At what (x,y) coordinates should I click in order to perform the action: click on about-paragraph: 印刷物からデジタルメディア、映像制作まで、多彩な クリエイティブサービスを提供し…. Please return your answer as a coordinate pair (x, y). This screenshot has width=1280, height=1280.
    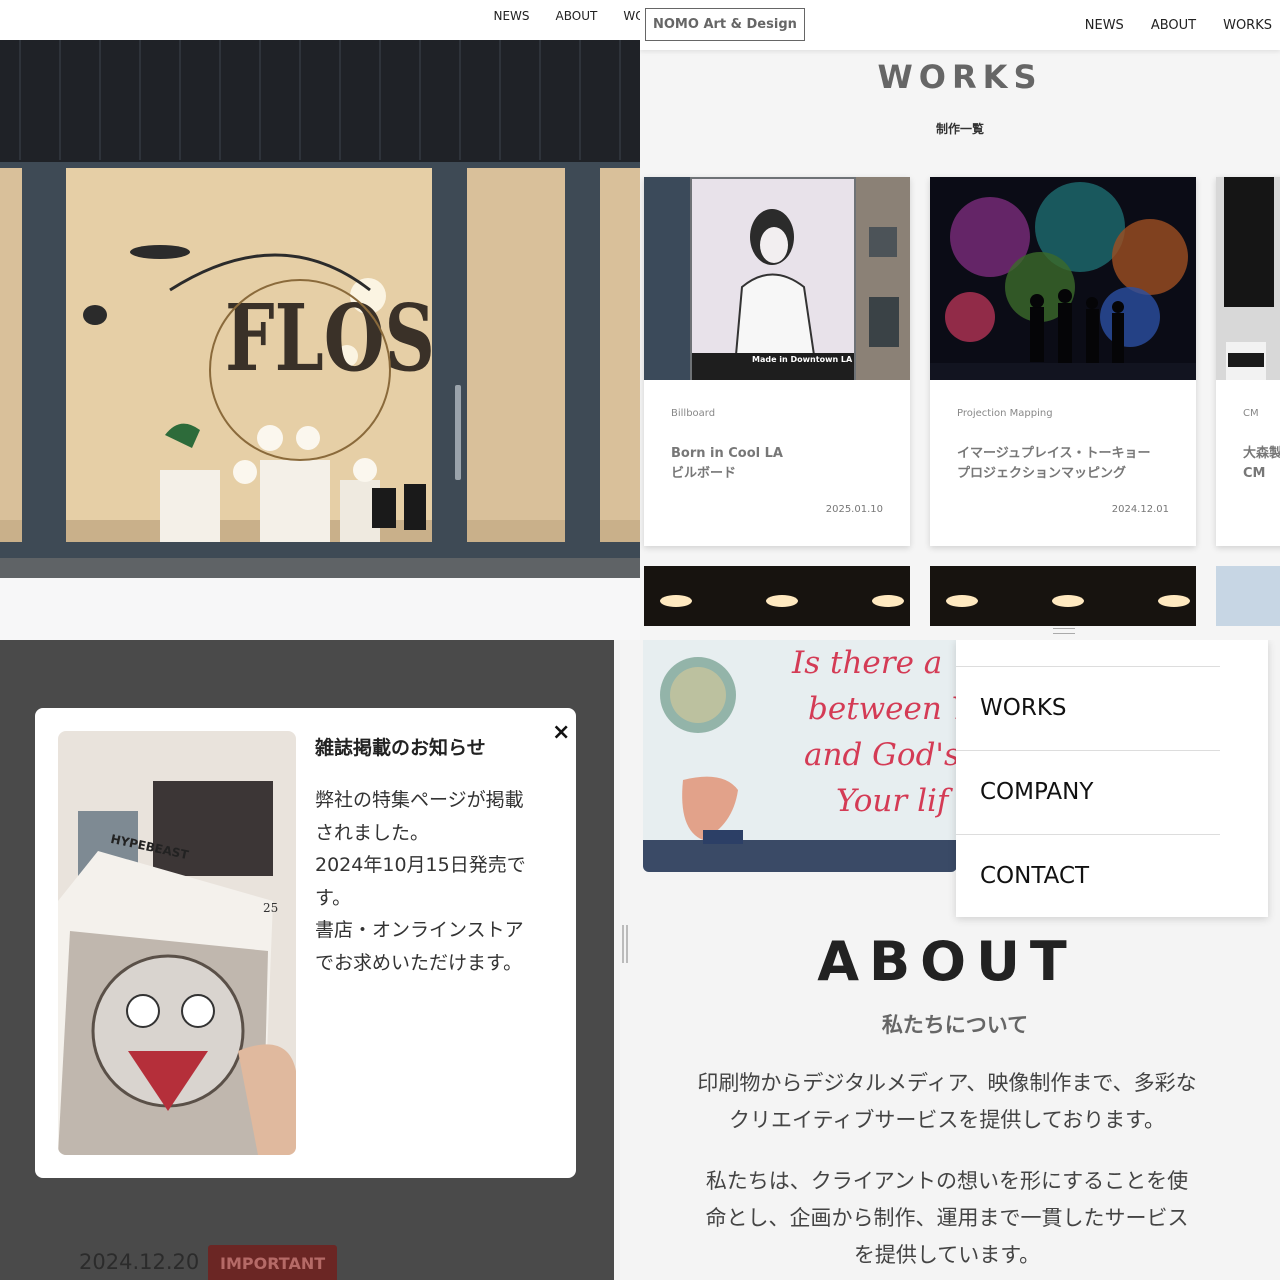
    Looking at the image, I should click on (947, 1102).